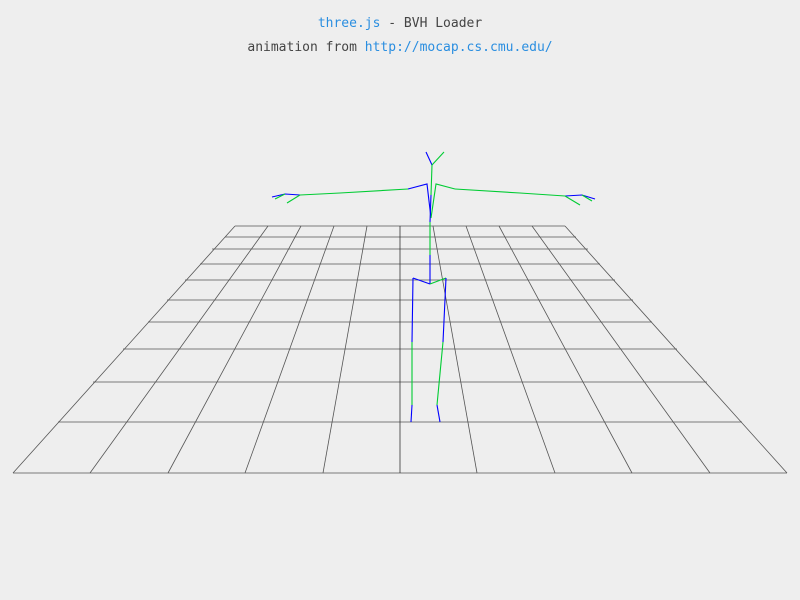 The height and width of the screenshot is (600, 800). Describe the element at coordinates (349, 23) in the screenshot. I see `threejs-link: three.js` at that location.